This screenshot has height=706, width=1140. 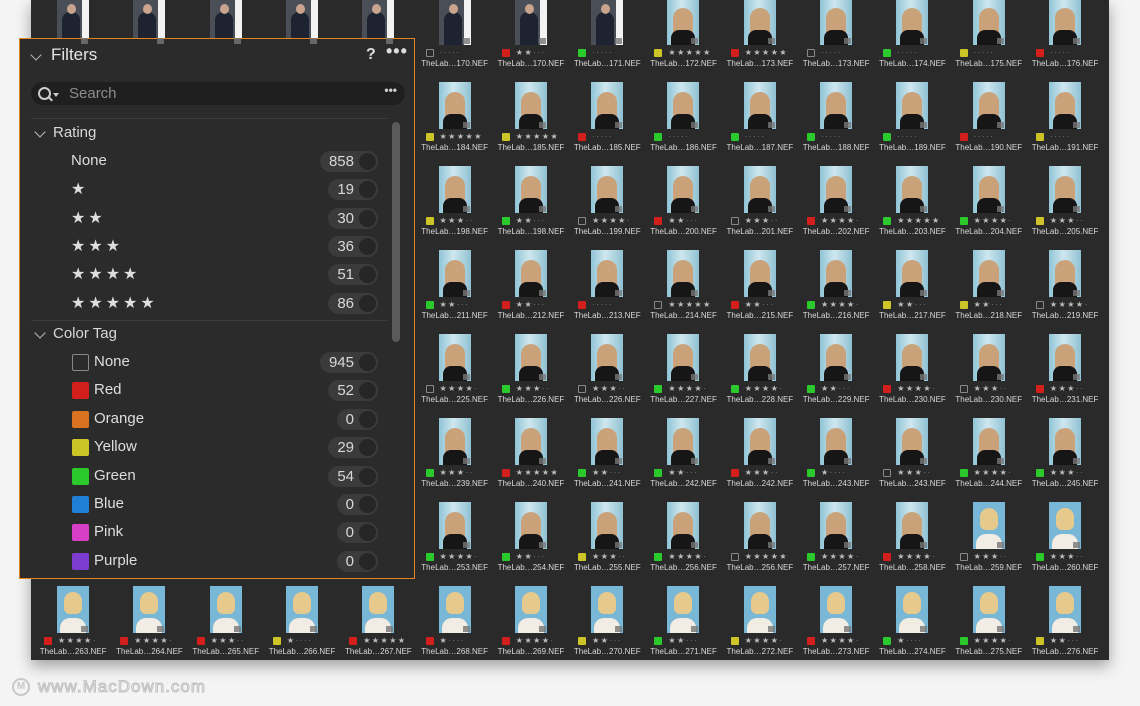 I want to click on rating-header: Rating, so click(x=74, y=132).